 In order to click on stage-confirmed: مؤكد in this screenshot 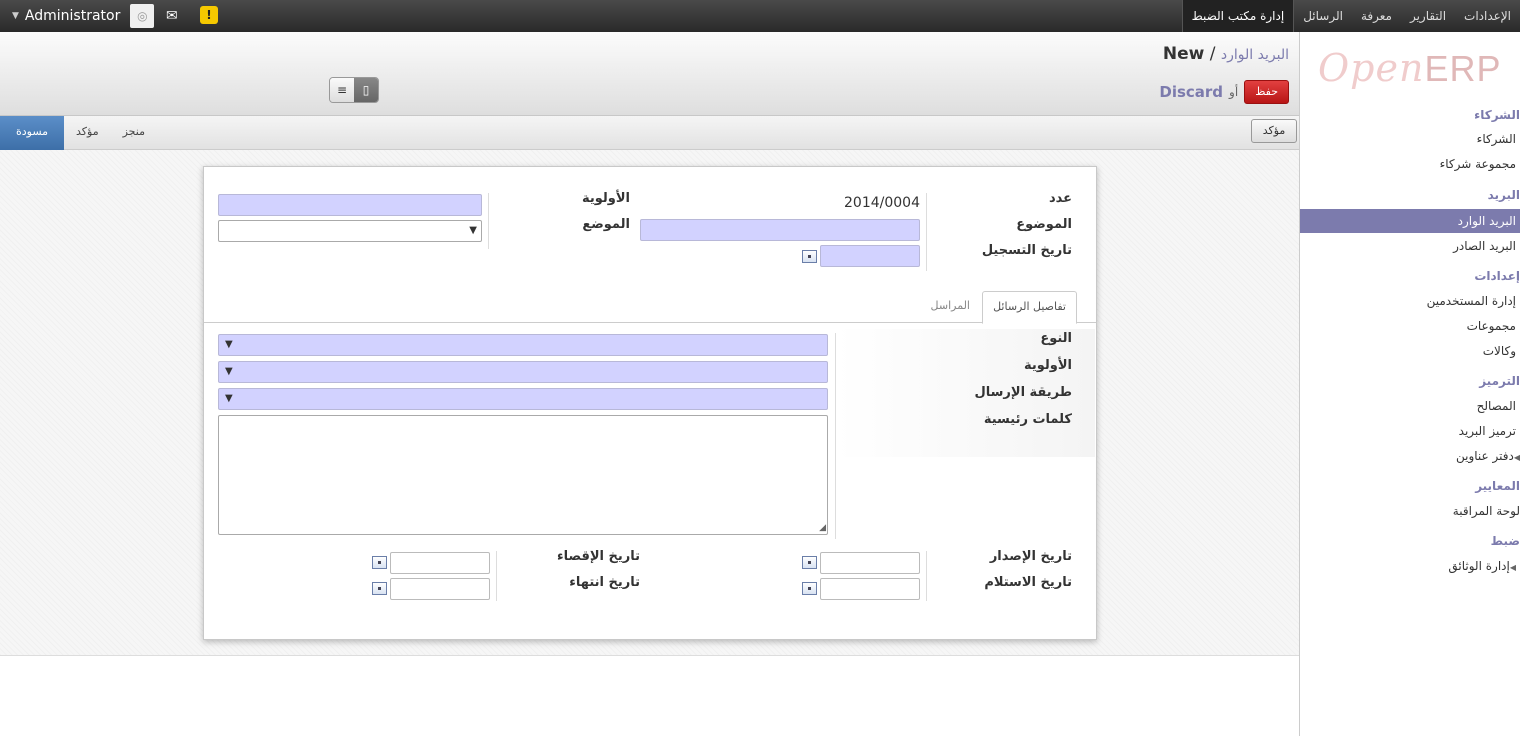, I will do `click(87, 133)`.